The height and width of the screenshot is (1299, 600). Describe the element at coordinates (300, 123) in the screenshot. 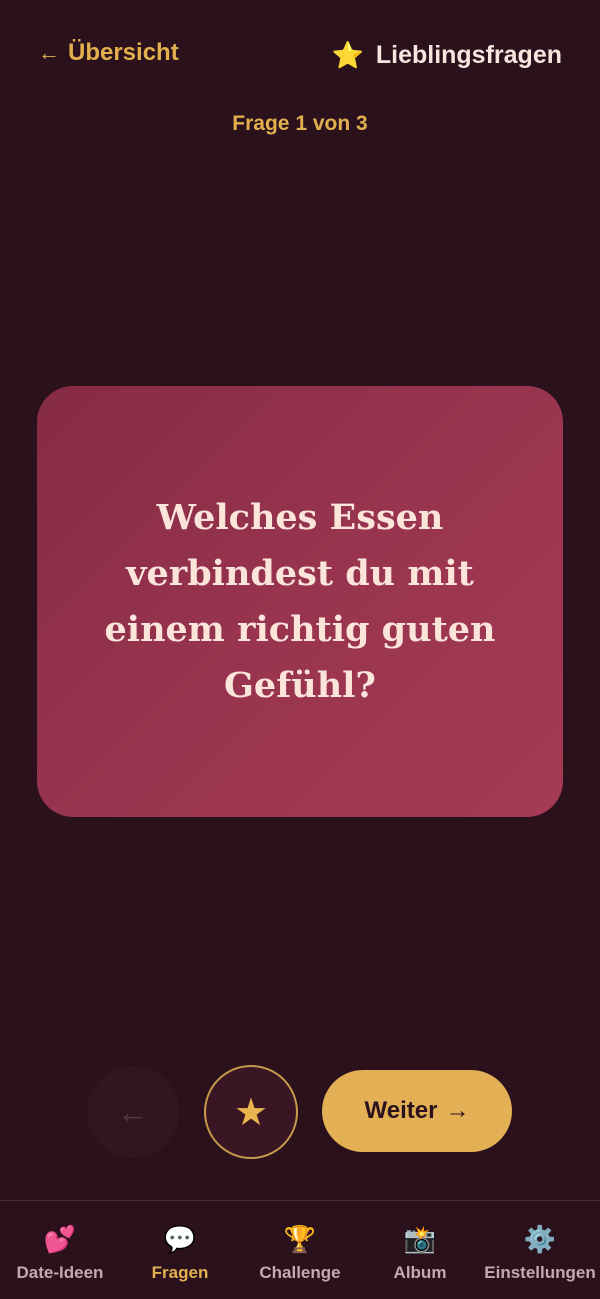

I see `question-counter: Frage 1 von 3` at that location.